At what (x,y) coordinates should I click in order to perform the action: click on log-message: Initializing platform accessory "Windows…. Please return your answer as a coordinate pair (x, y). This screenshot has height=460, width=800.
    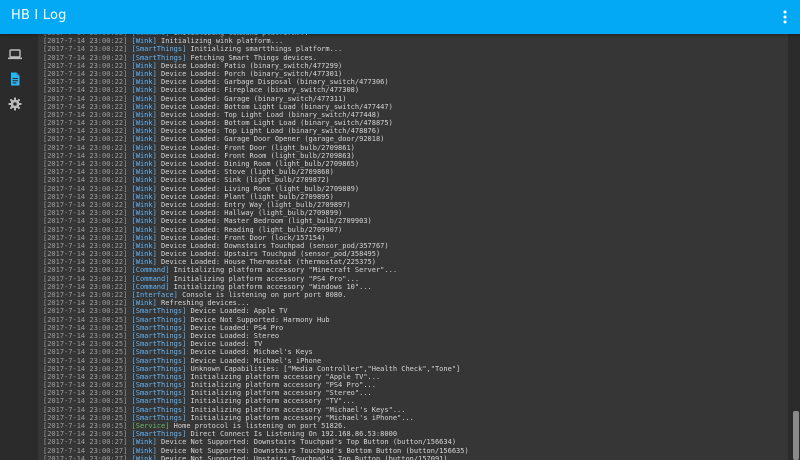
    Looking at the image, I should click on (272, 286).